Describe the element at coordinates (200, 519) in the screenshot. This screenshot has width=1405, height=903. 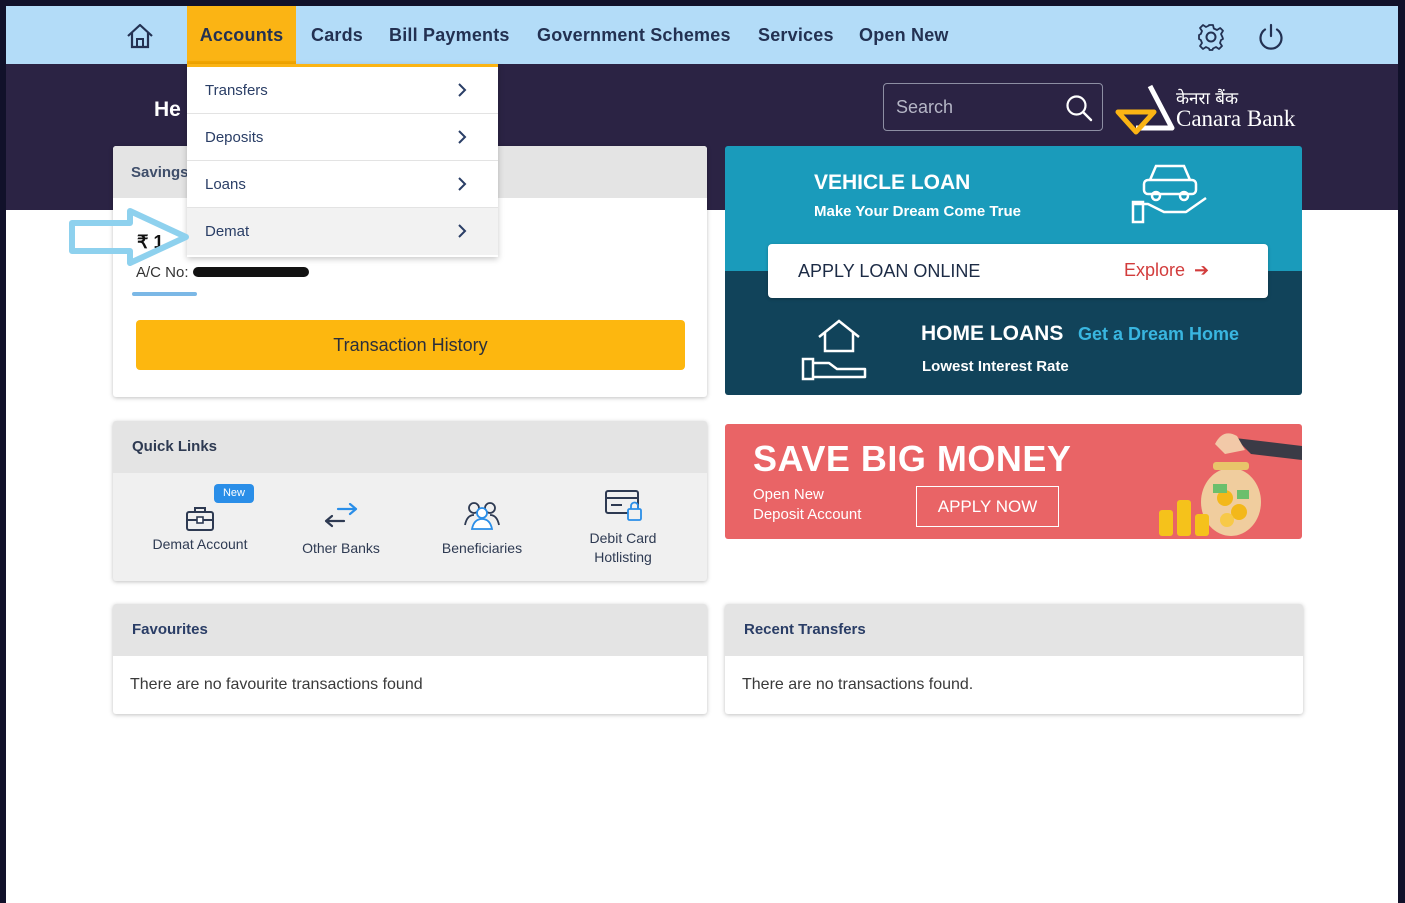
I see `briefcase-icon` at that location.